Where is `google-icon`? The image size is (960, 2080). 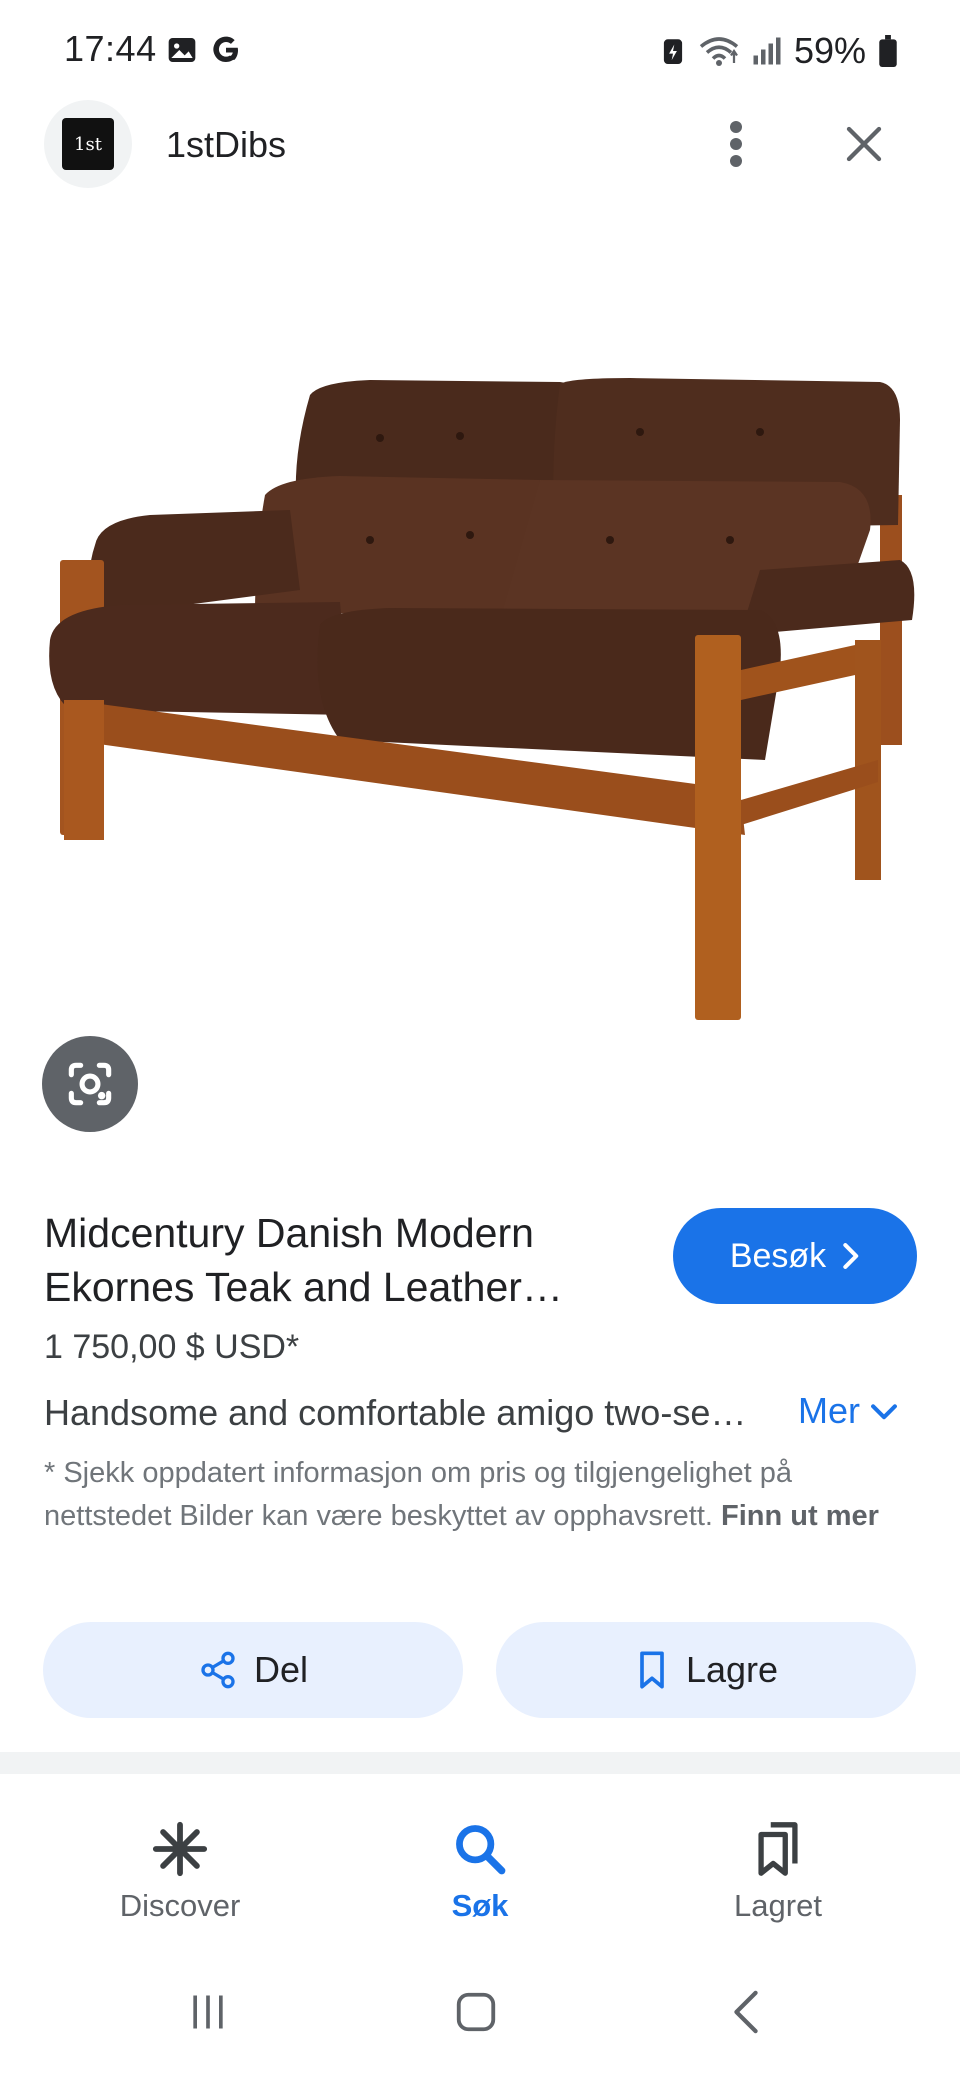
google-icon is located at coordinates (225, 49).